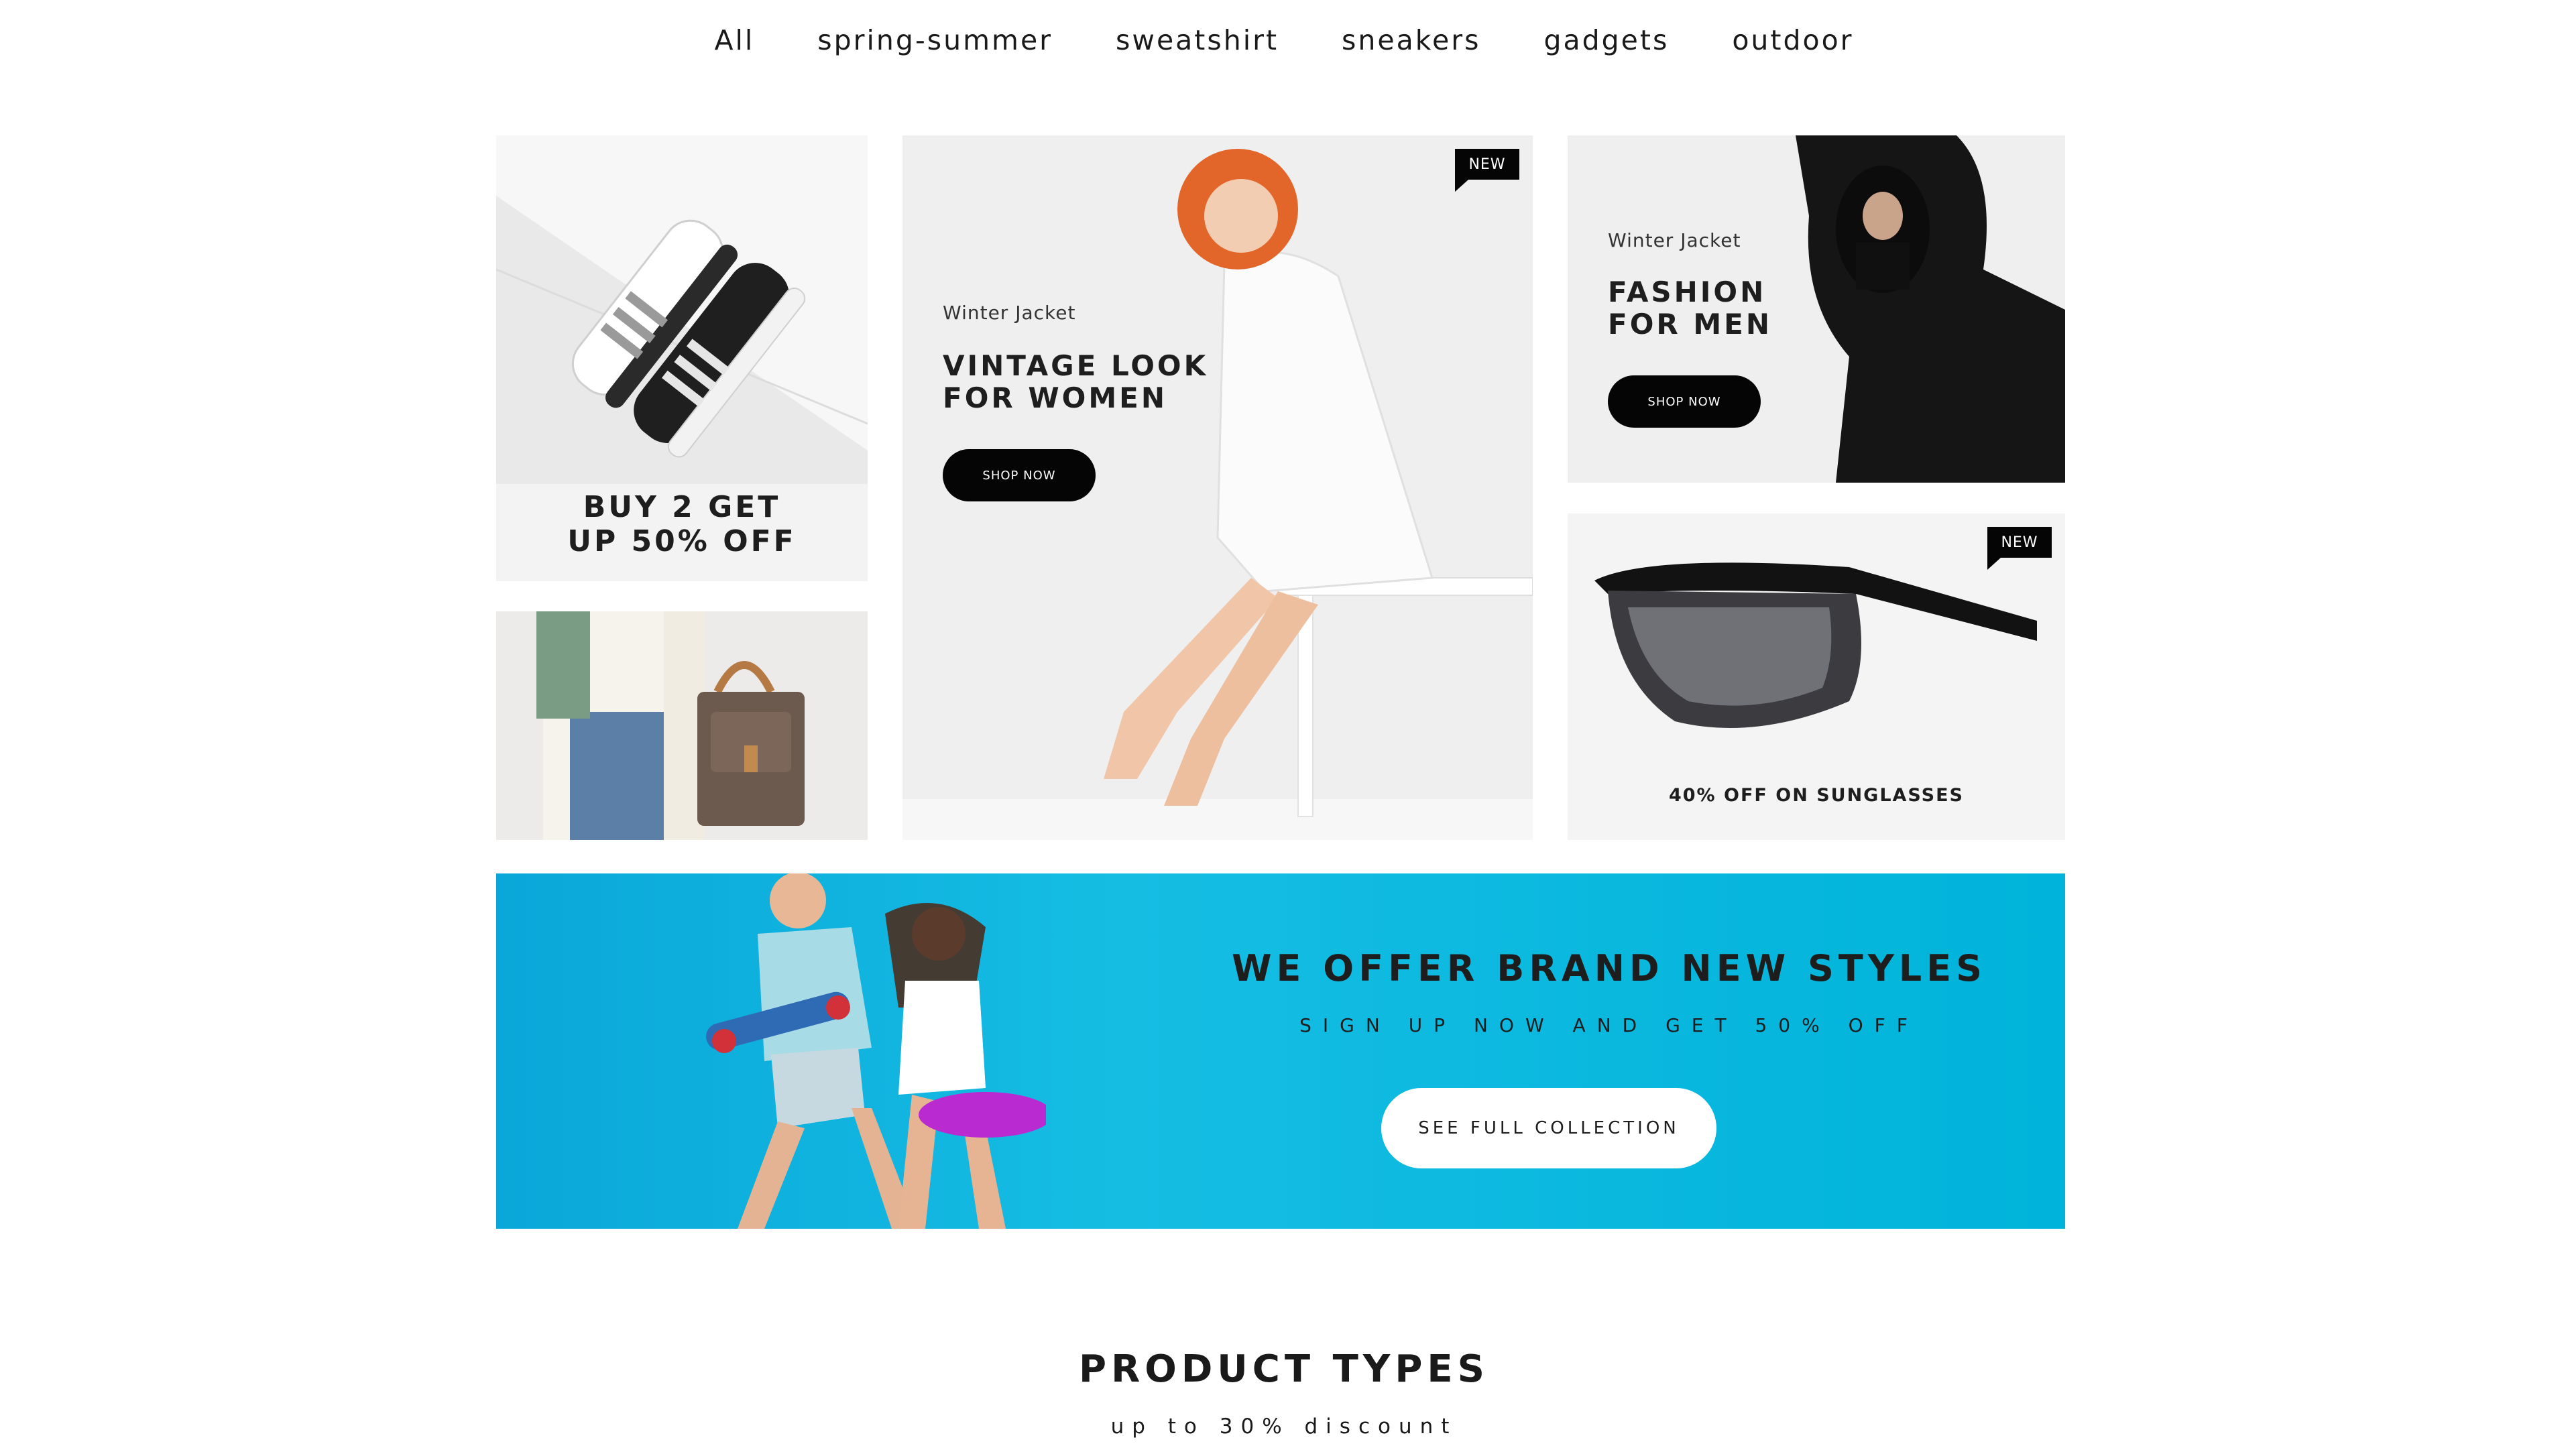  What do you see at coordinates (1076, 365) in the screenshot?
I see `headline-line-1: VINTAGE LOOK` at bounding box center [1076, 365].